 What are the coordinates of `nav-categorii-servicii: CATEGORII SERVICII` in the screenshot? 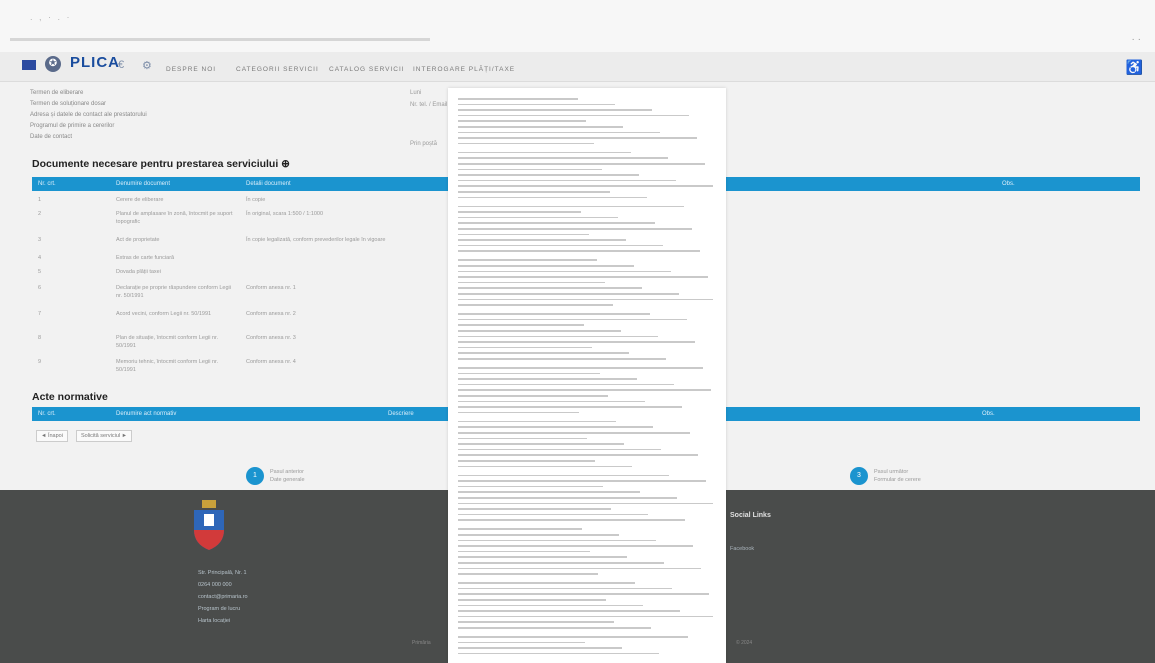 It's located at (277, 69).